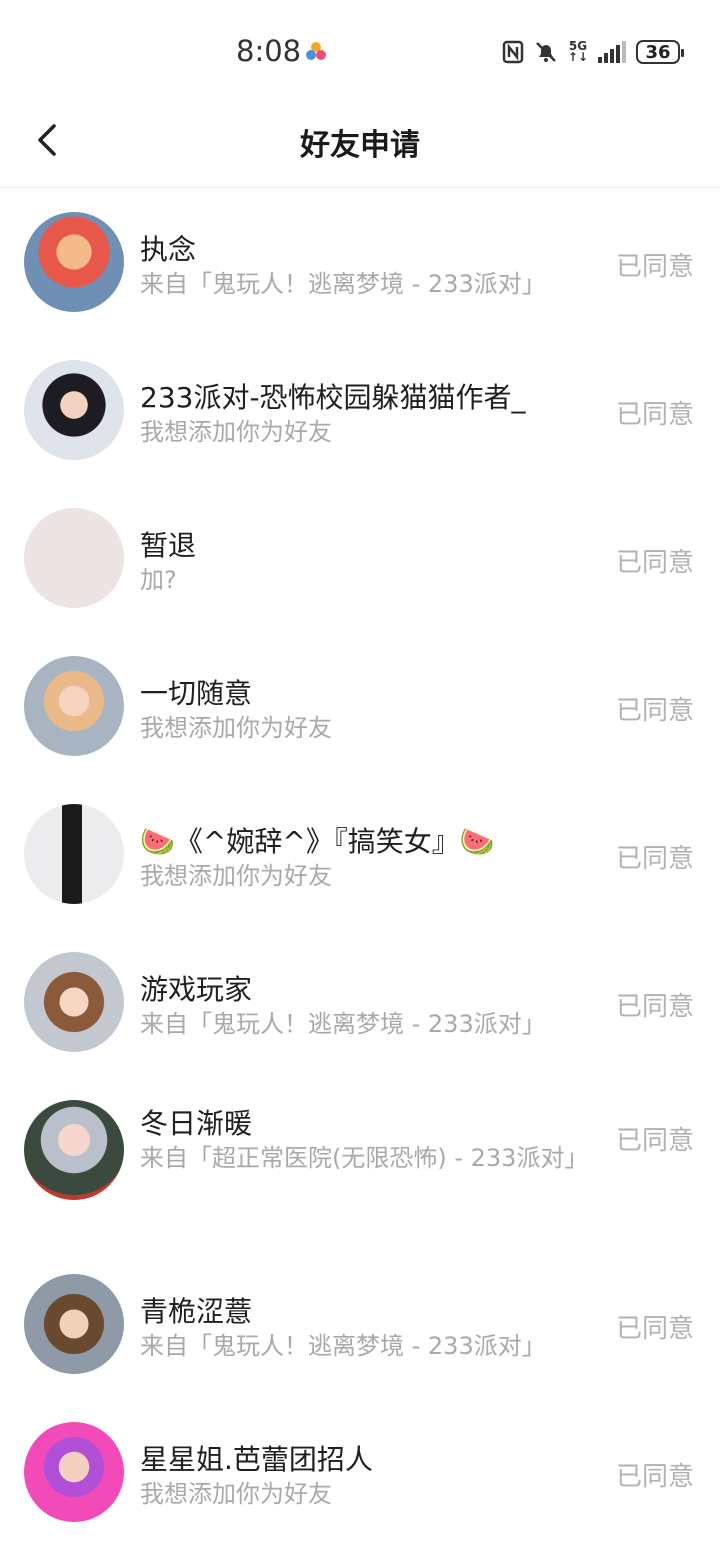  Describe the element at coordinates (168, 249) in the screenshot. I see `requester-name: 执念` at that location.